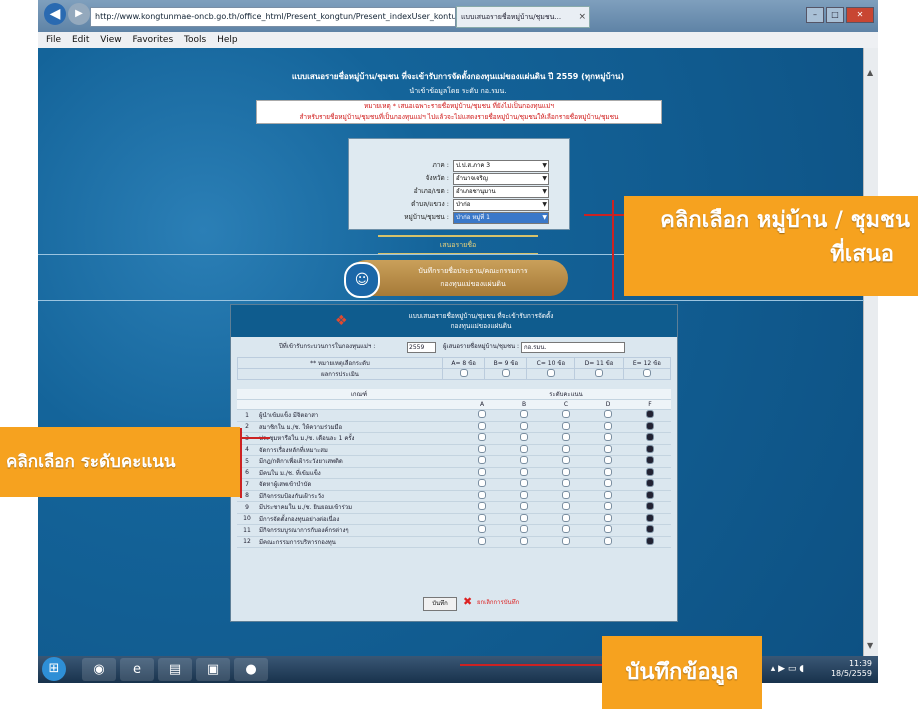 The width and height of the screenshot is (918, 709). I want to click on assessment-radio-d, so click(598, 373).